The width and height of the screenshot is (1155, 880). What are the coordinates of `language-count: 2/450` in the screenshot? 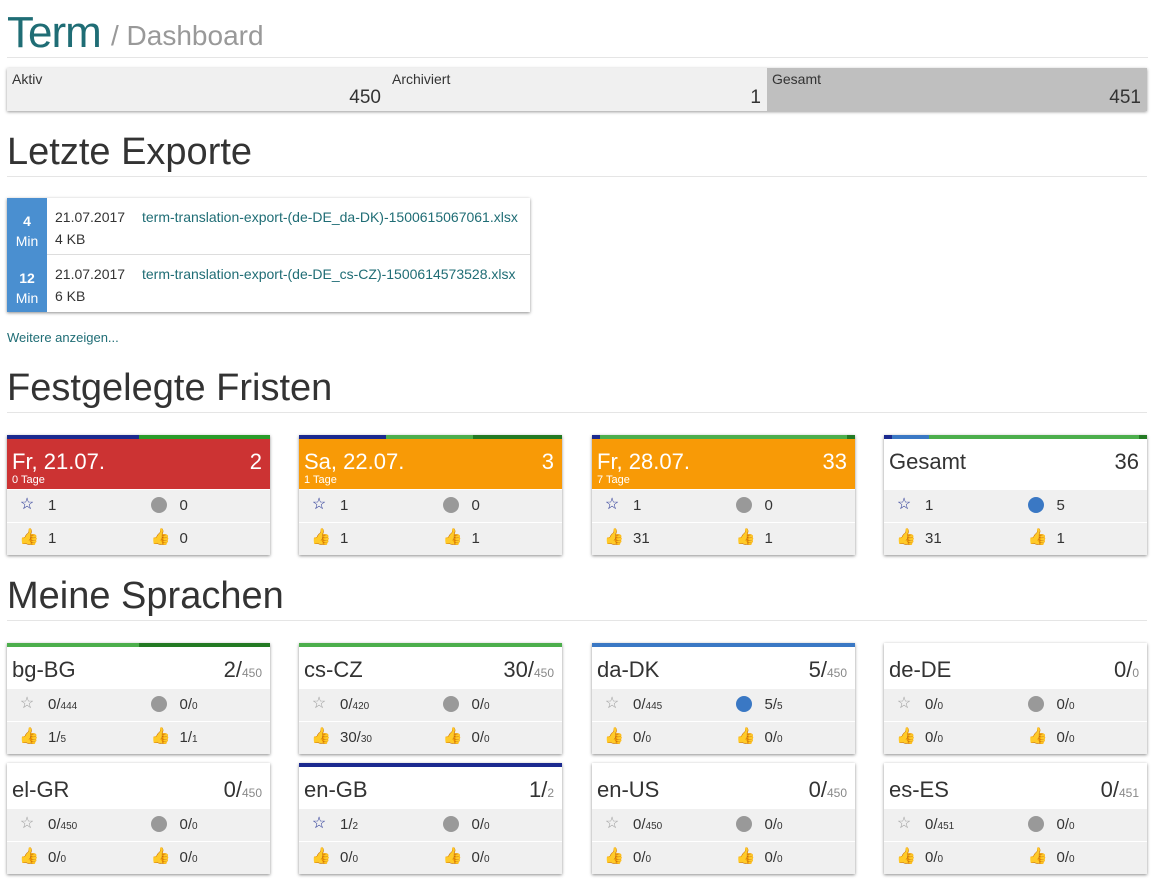 It's located at (242, 669).